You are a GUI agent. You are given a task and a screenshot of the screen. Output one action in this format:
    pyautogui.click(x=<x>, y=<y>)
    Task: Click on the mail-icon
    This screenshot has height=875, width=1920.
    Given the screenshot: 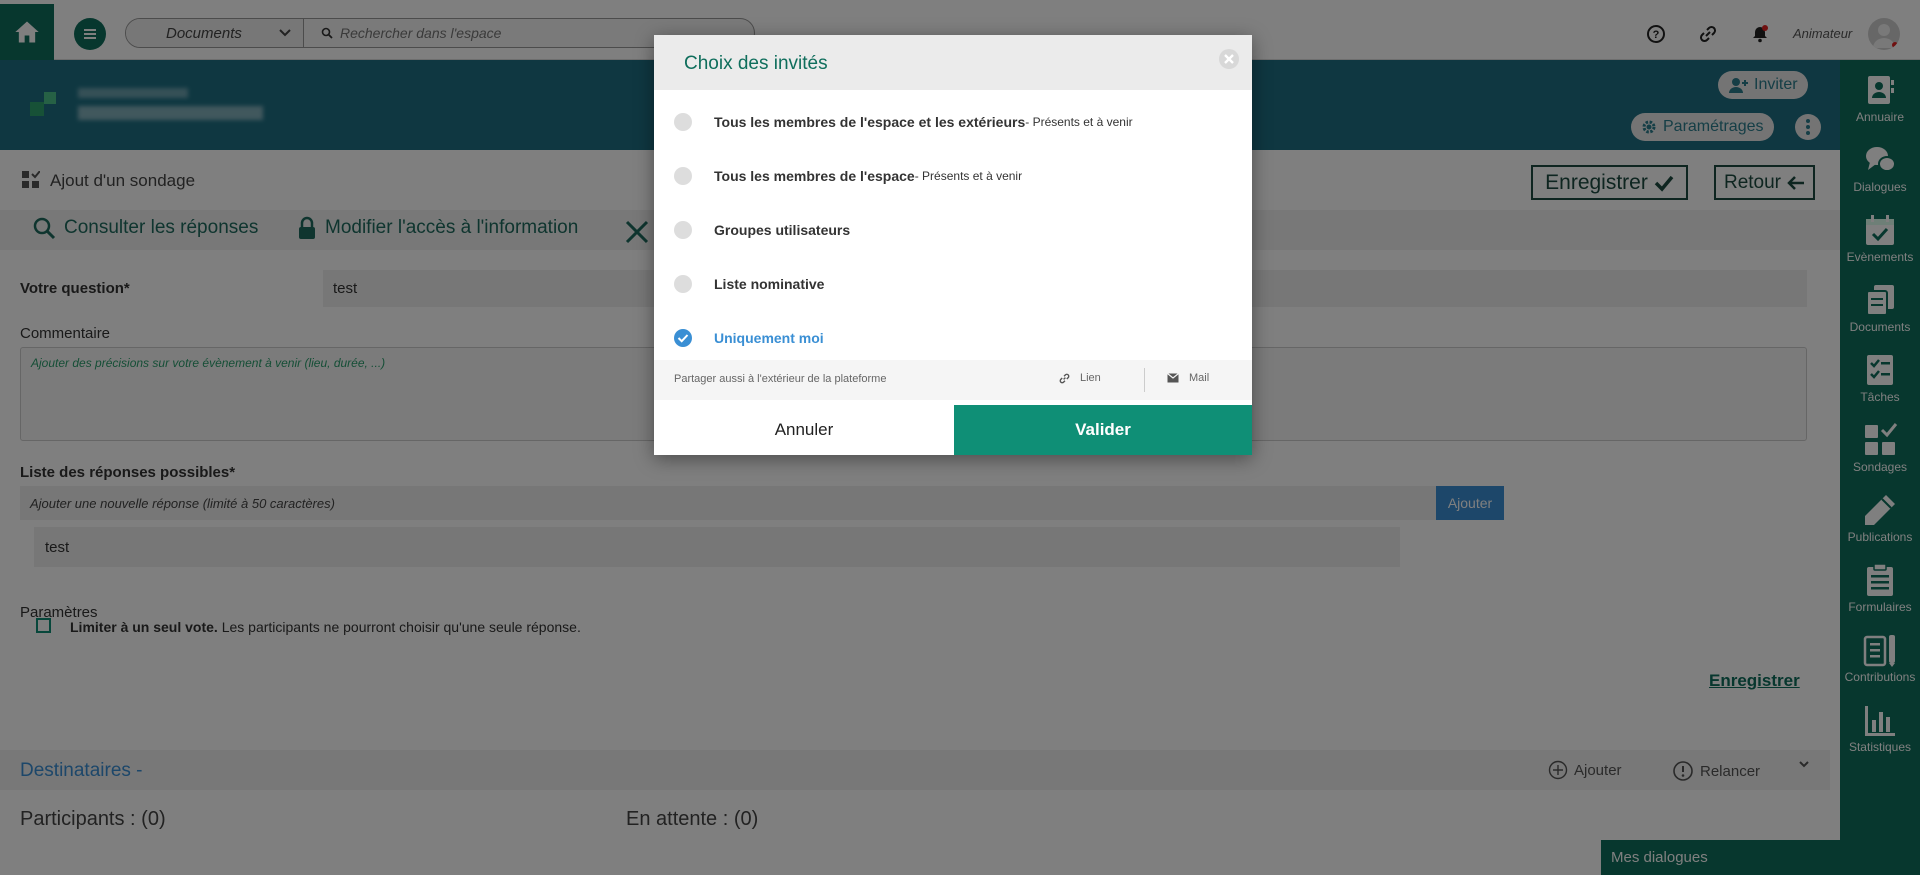 What is the action you would take?
    pyautogui.click(x=1173, y=378)
    